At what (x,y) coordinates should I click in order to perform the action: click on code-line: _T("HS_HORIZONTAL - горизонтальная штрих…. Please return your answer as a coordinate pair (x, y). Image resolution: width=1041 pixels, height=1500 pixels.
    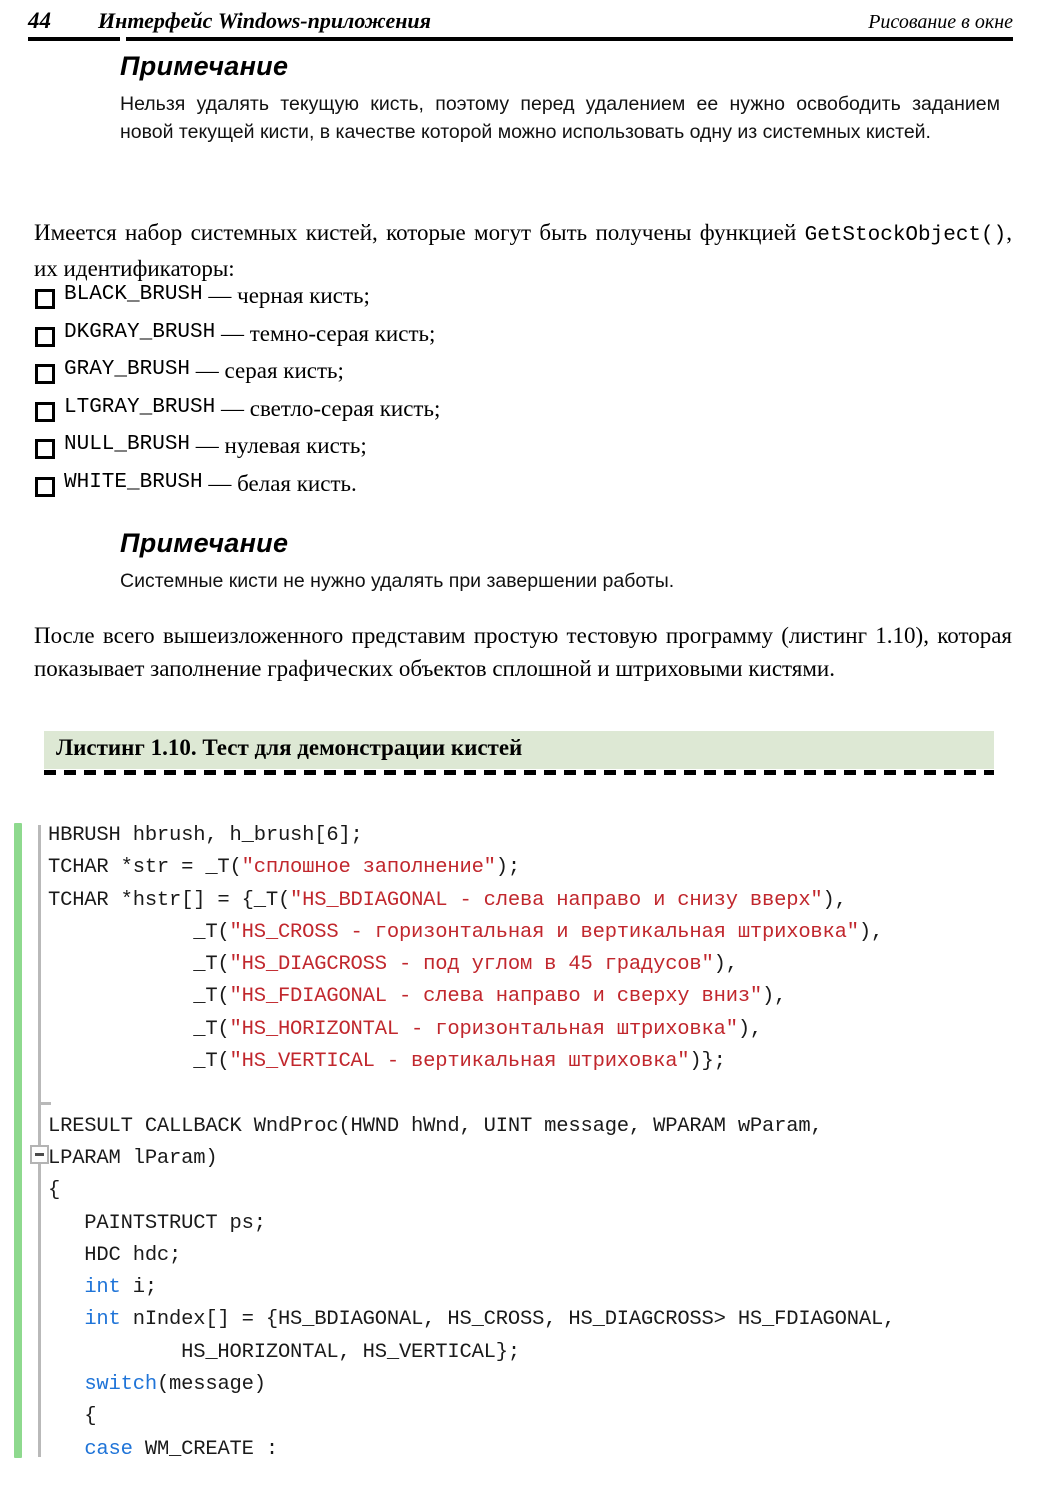
    Looking at the image, I should click on (543, 1030).